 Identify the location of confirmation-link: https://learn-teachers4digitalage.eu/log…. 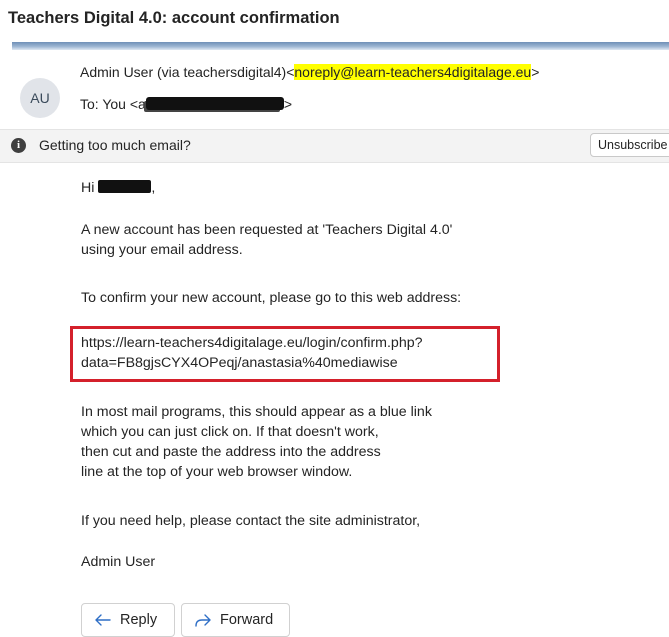
(252, 353).